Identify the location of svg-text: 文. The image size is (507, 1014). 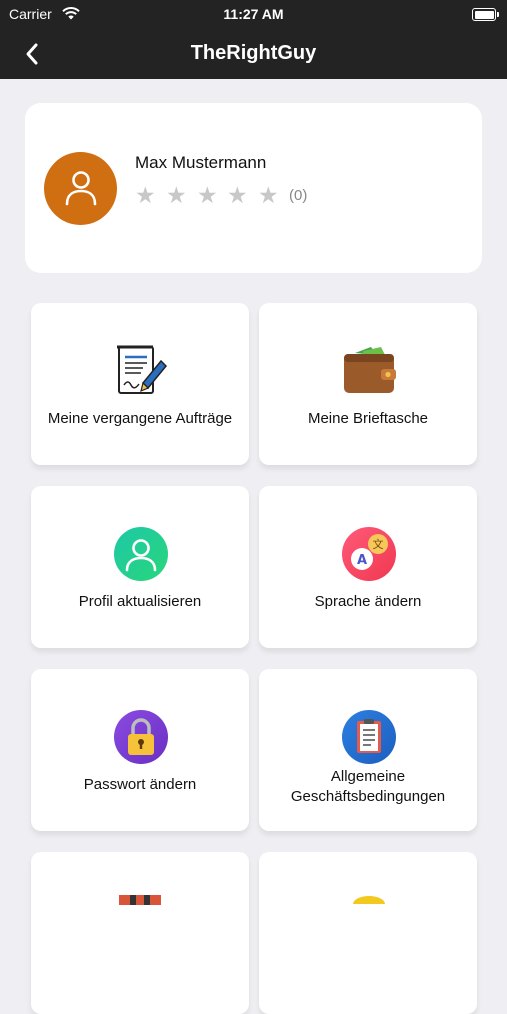
(378, 544).